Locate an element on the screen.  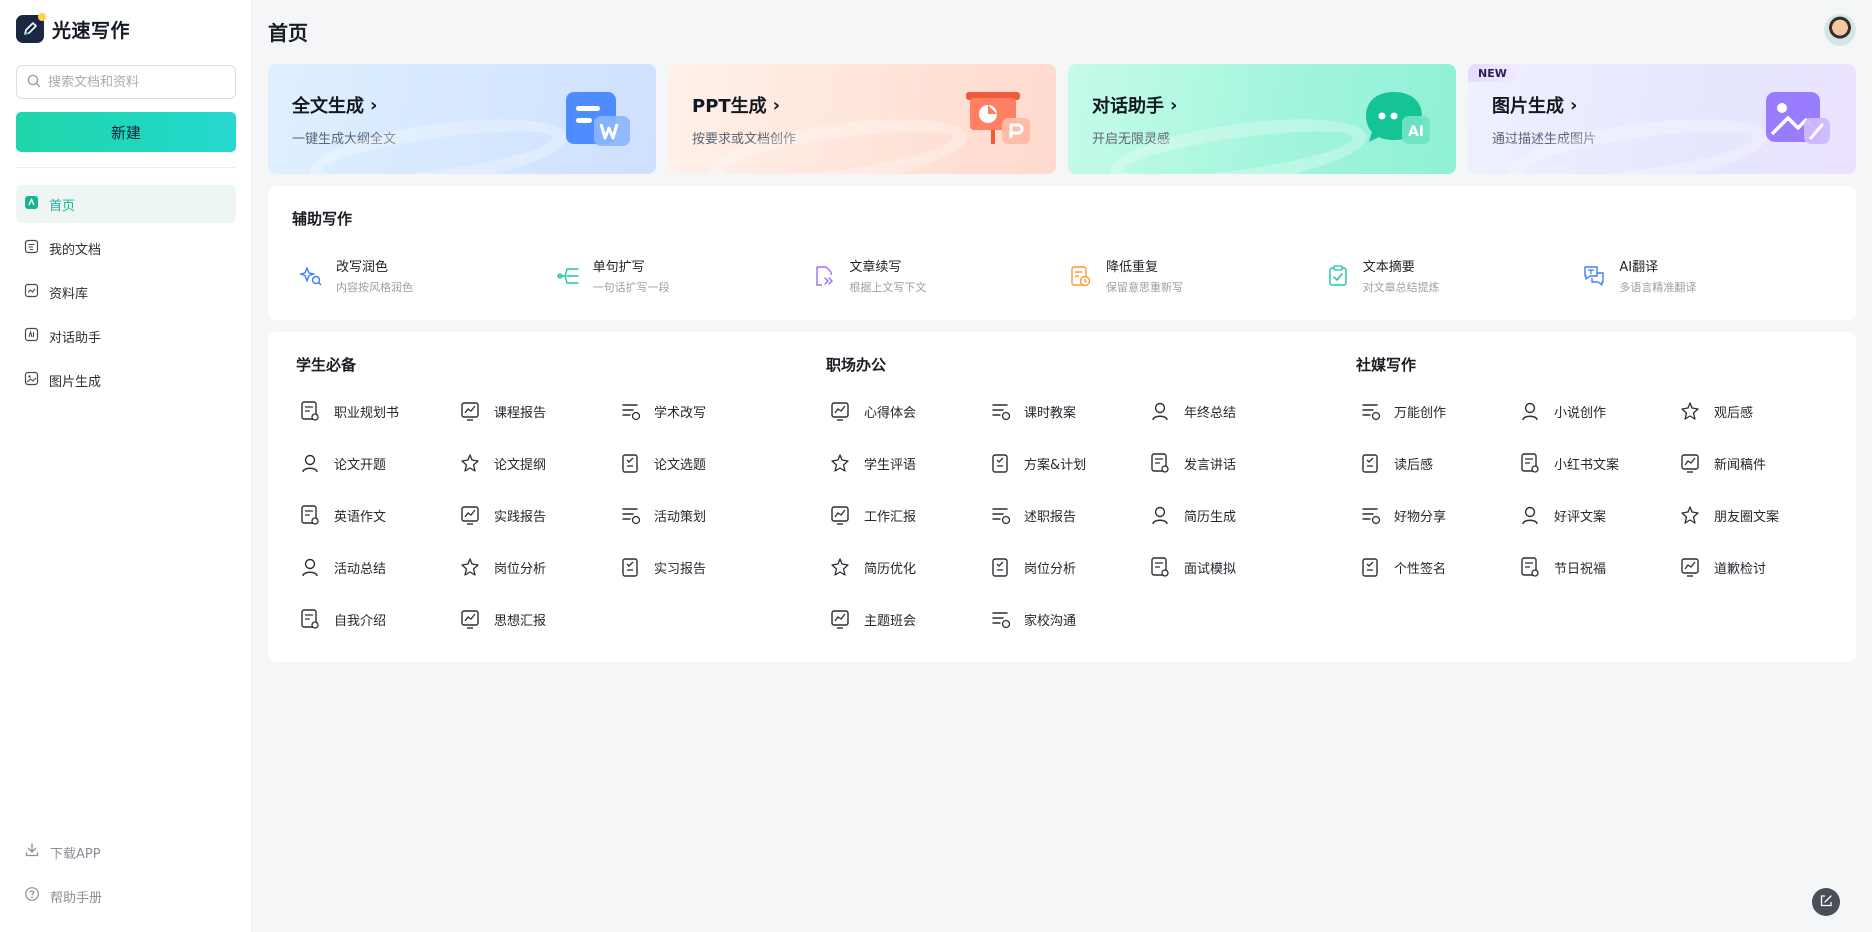
sidebar-item-image-generation: 图片生成 is located at coordinates (126, 380).